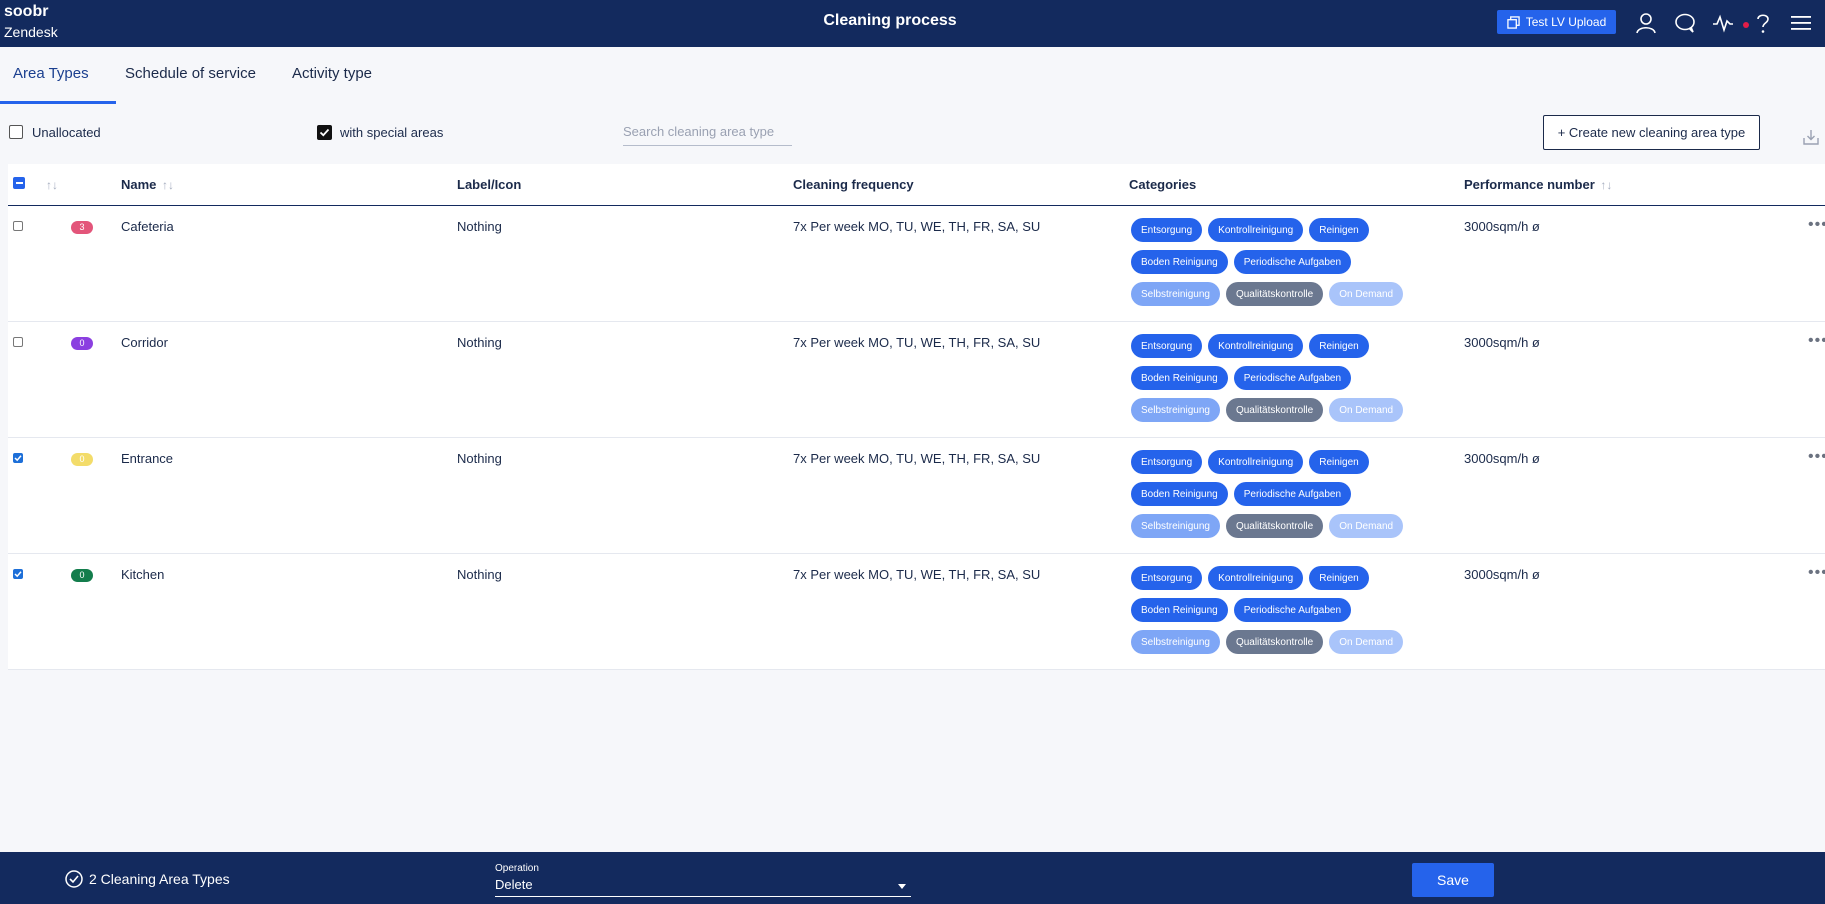 This screenshot has height=904, width=1825. I want to click on column-cleaning-frequency: Cleaning frequency, so click(853, 184).